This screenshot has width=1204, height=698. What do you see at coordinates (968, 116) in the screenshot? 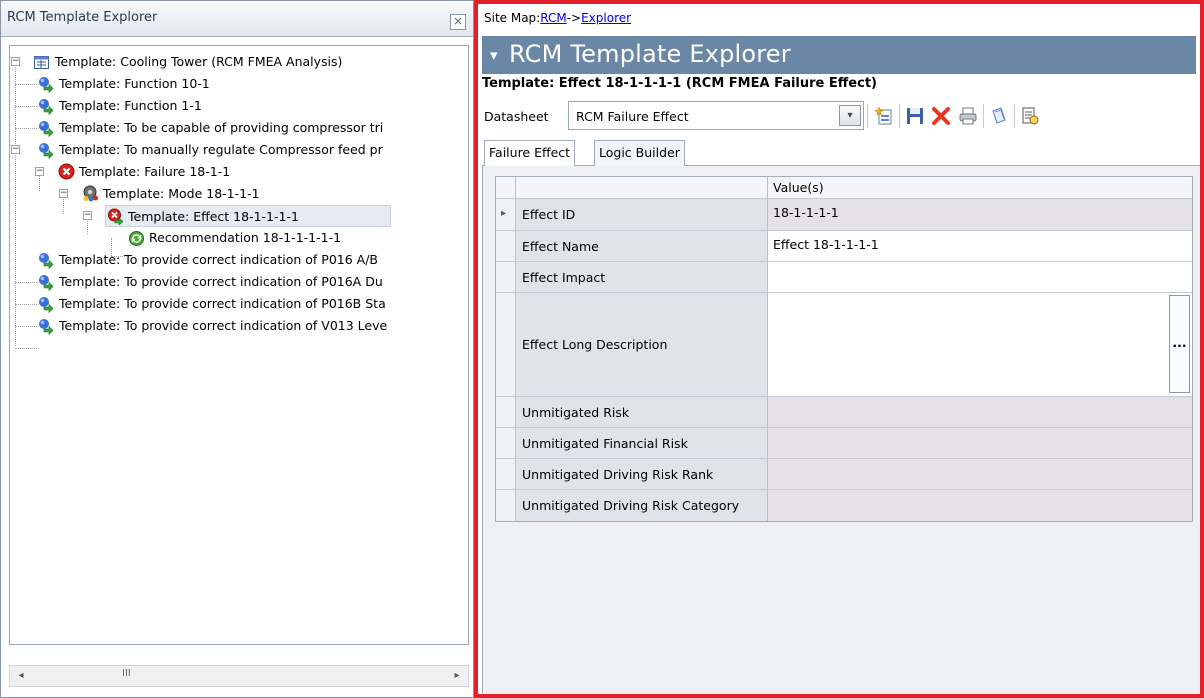
I see `print-icon` at bounding box center [968, 116].